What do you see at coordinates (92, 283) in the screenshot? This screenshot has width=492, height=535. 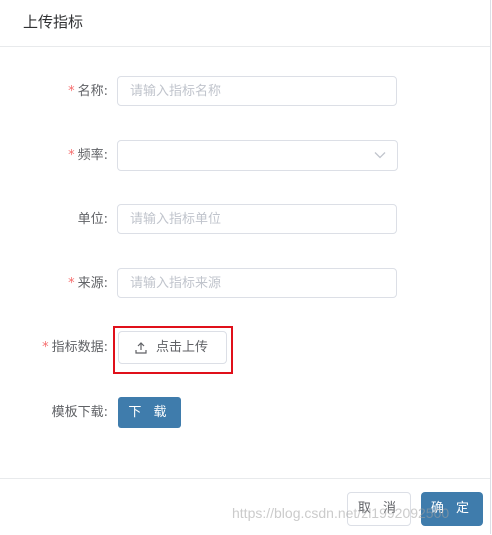 I see `source-label-text: 来源:` at bounding box center [92, 283].